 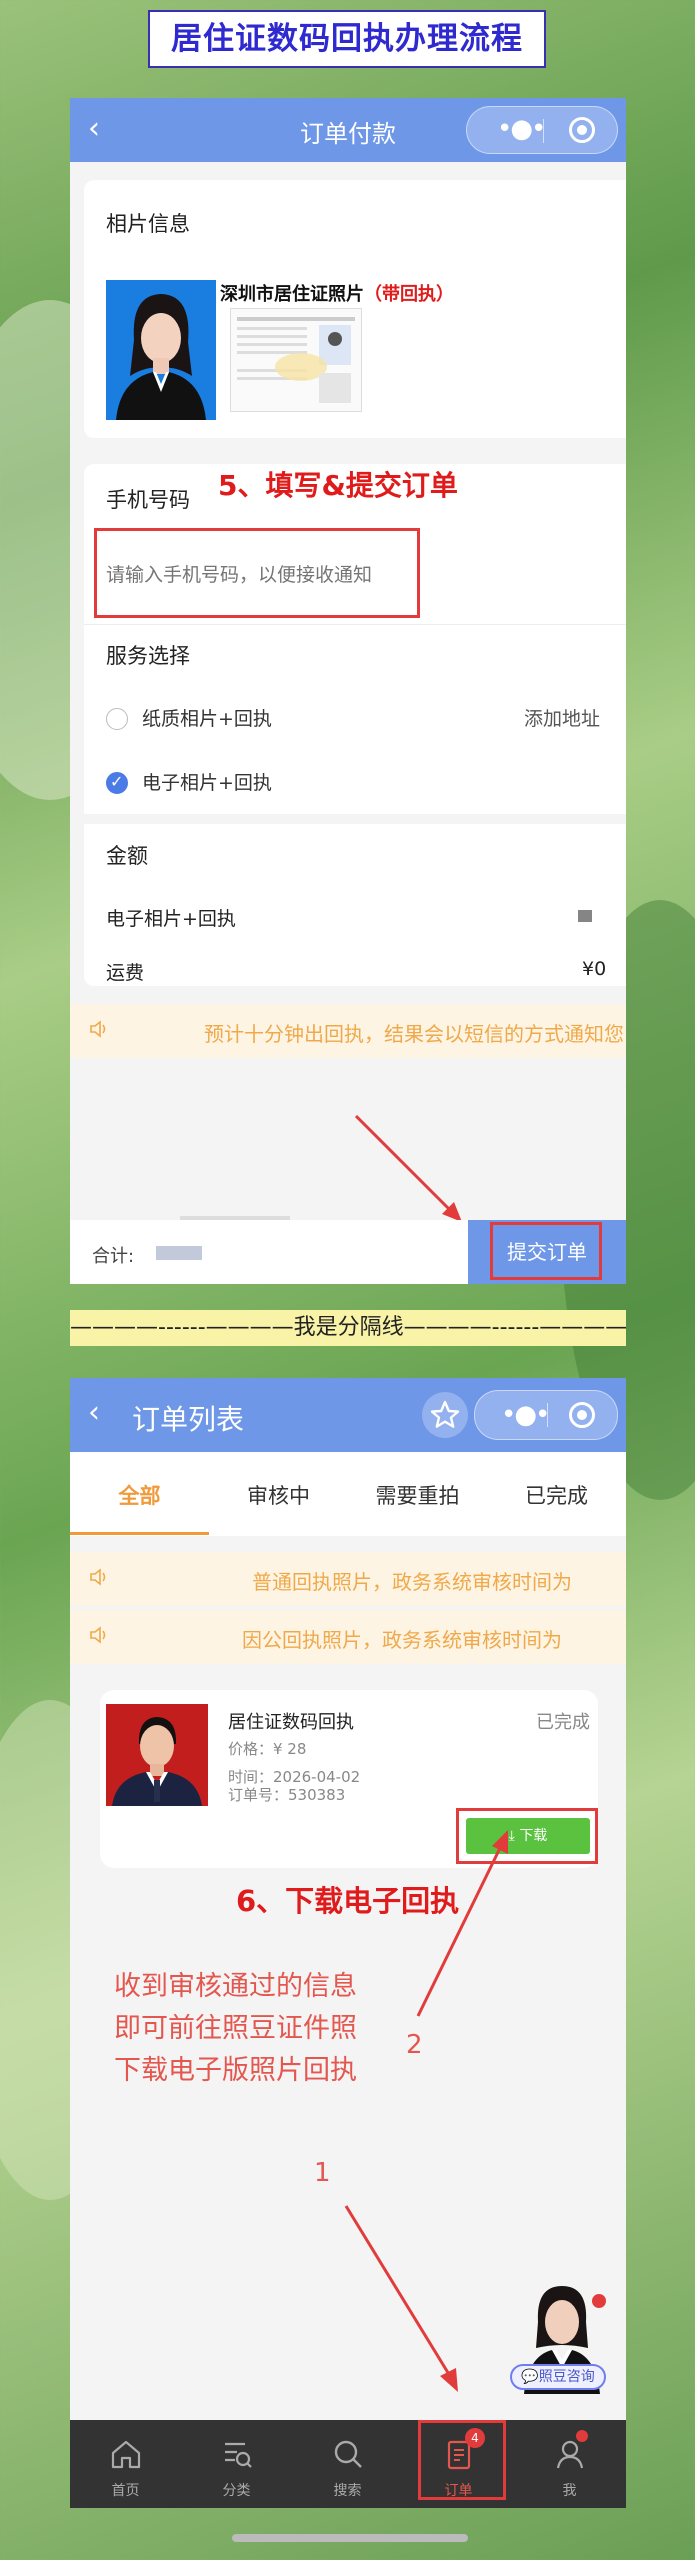 I want to click on annotation-number-1: 1, so click(x=322, y=2173).